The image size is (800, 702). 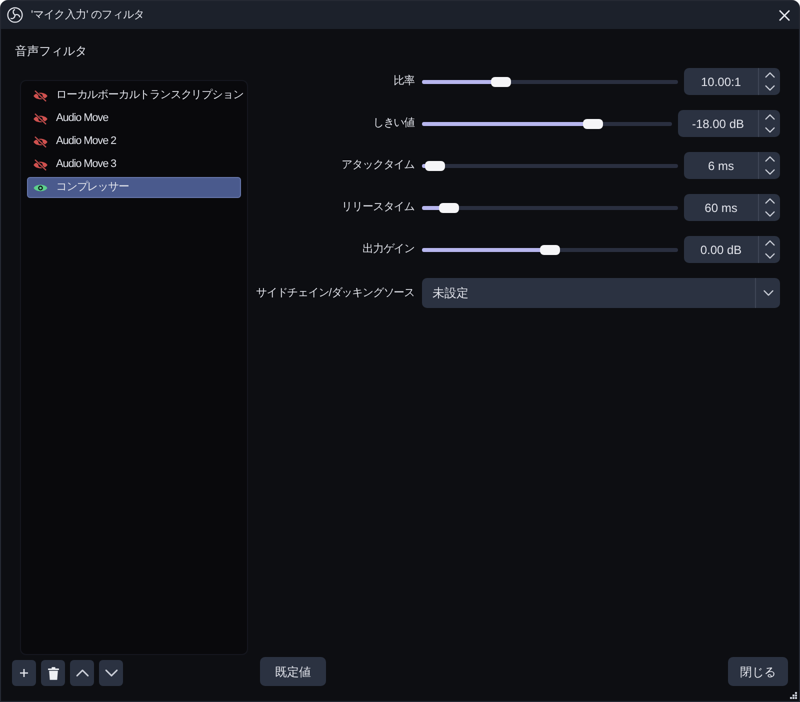 I want to click on add-button, so click(x=24, y=673).